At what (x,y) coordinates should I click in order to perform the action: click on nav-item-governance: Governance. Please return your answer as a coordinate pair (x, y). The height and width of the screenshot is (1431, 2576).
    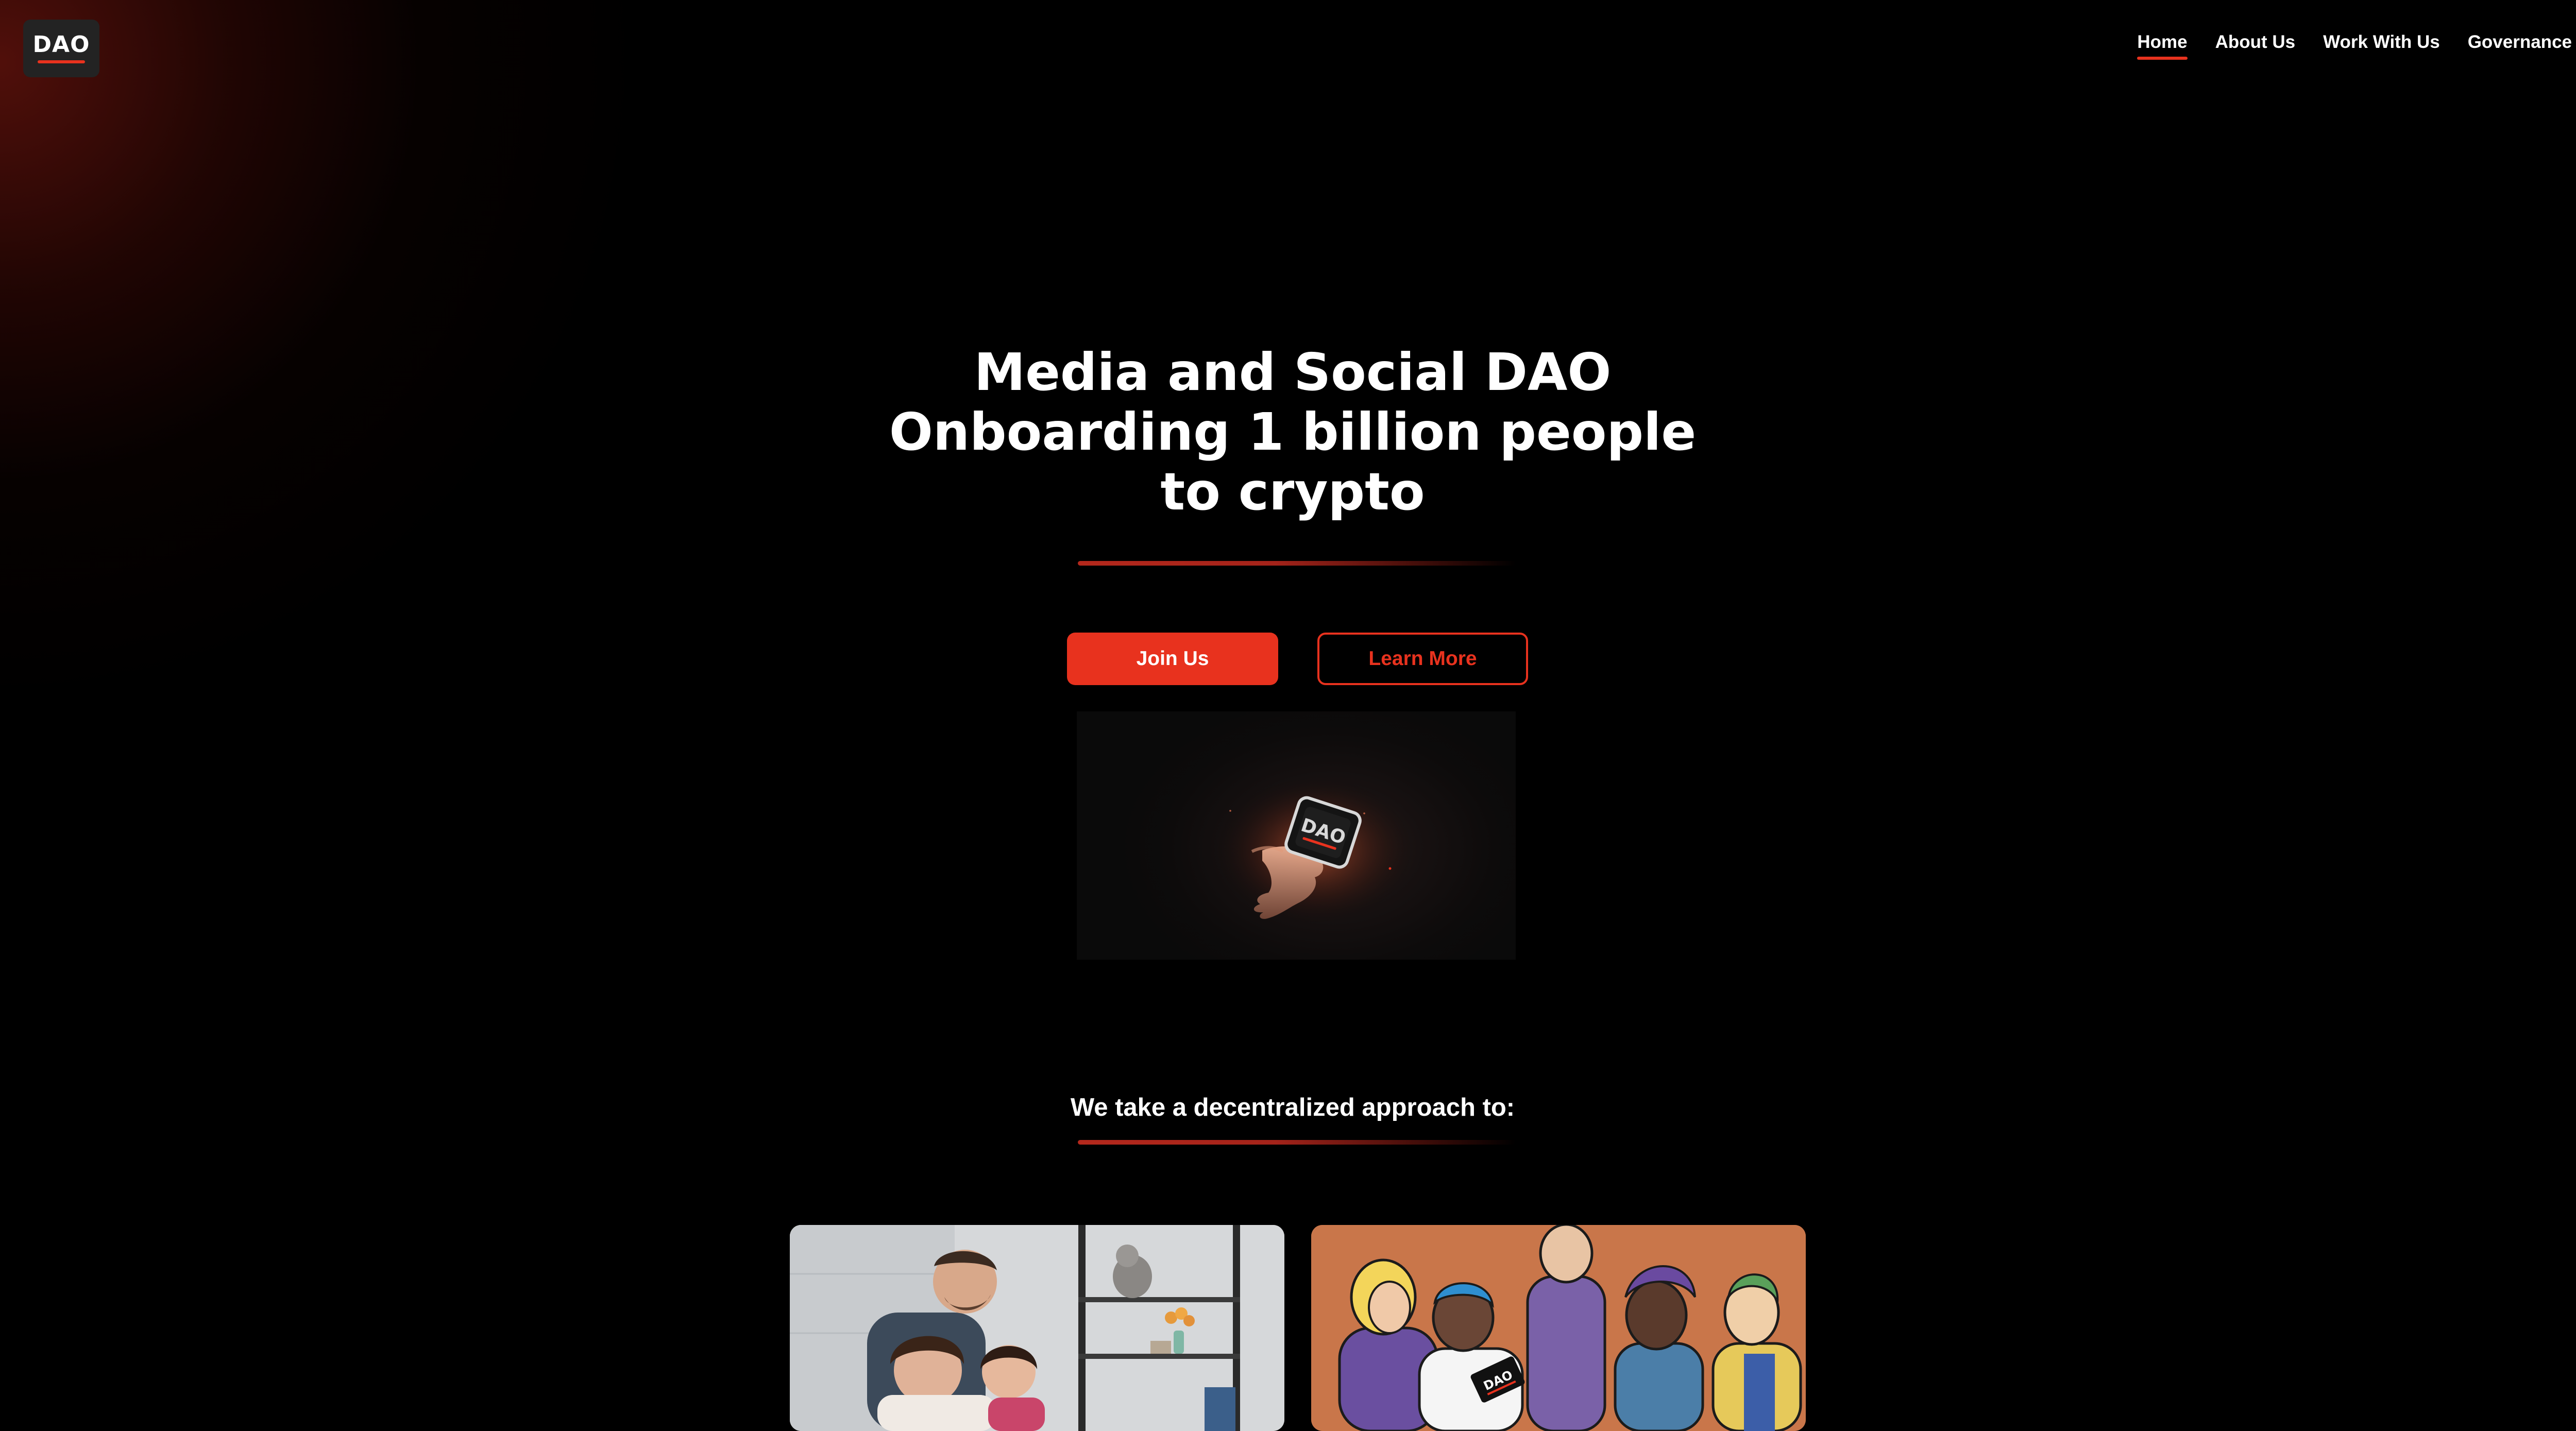
    Looking at the image, I should click on (2520, 46).